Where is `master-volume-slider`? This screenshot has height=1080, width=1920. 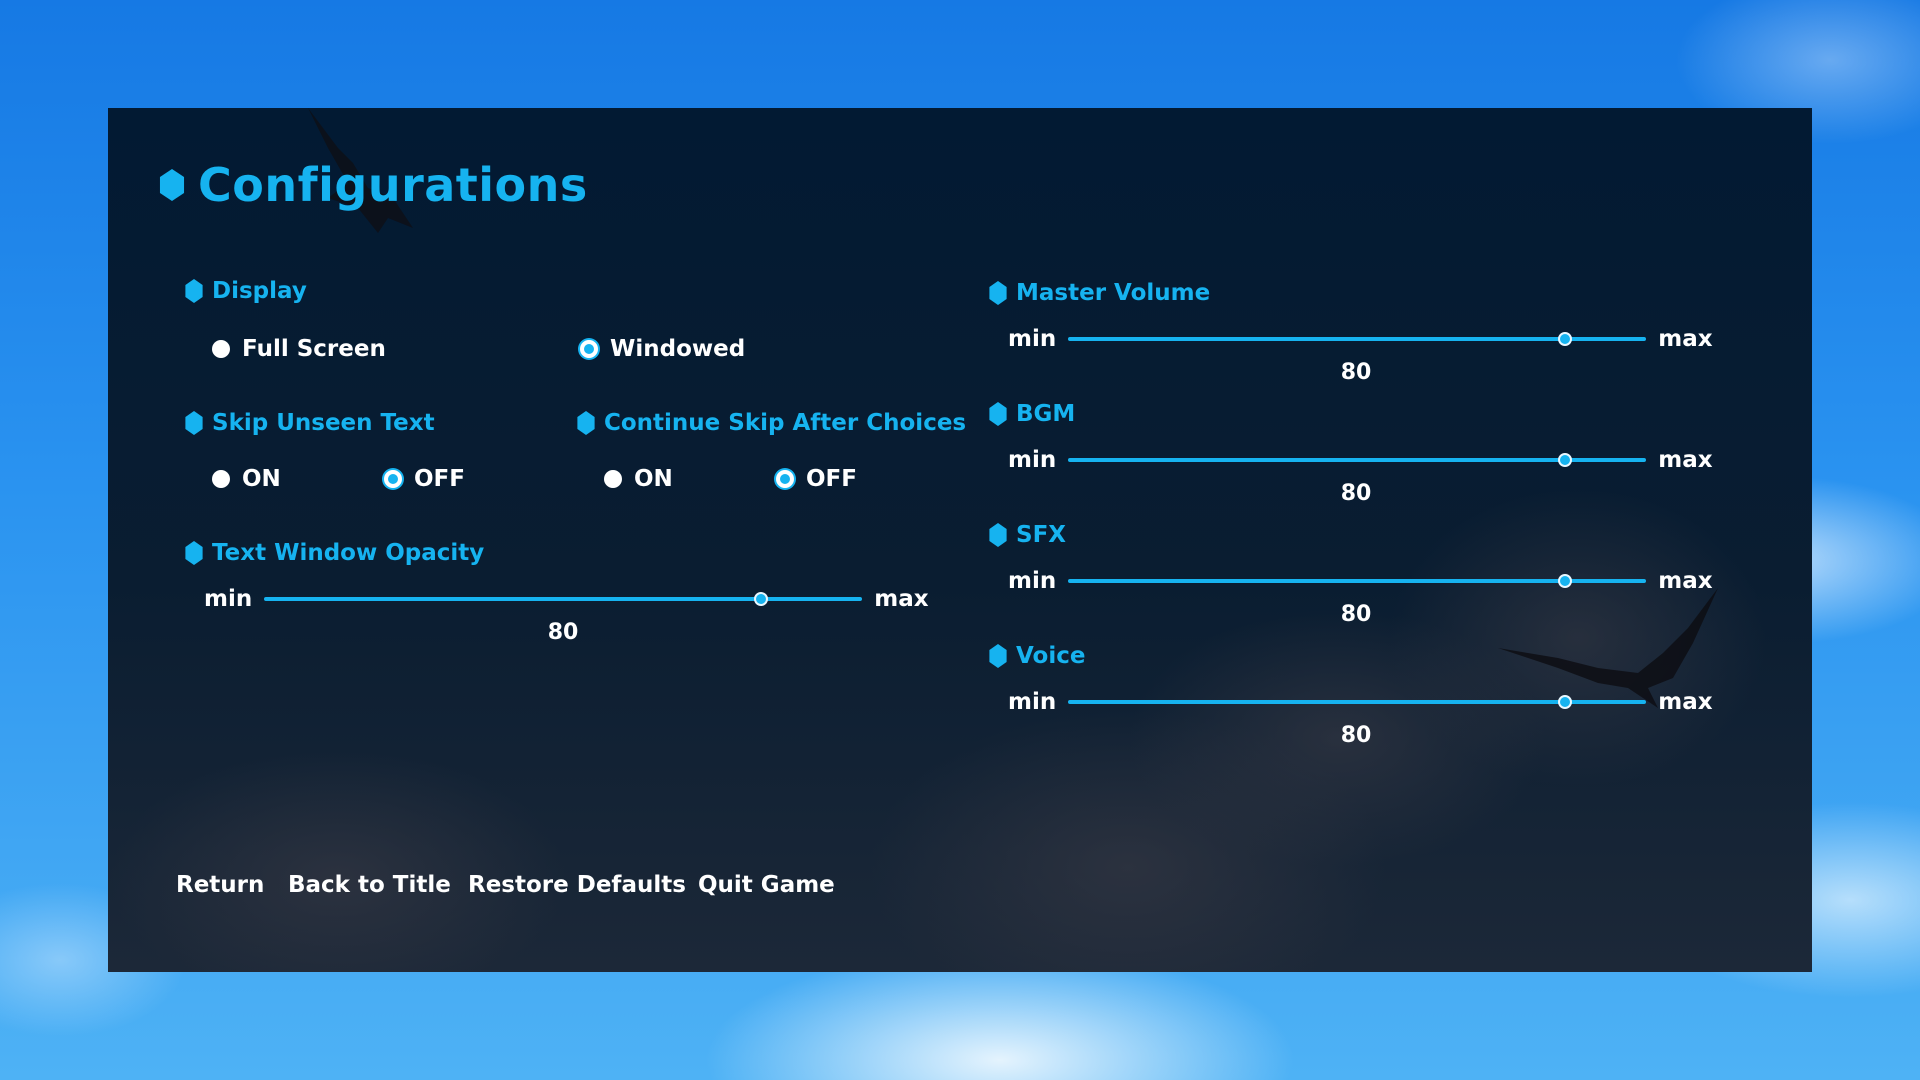
master-volume-slider is located at coordinates (1357, 339).